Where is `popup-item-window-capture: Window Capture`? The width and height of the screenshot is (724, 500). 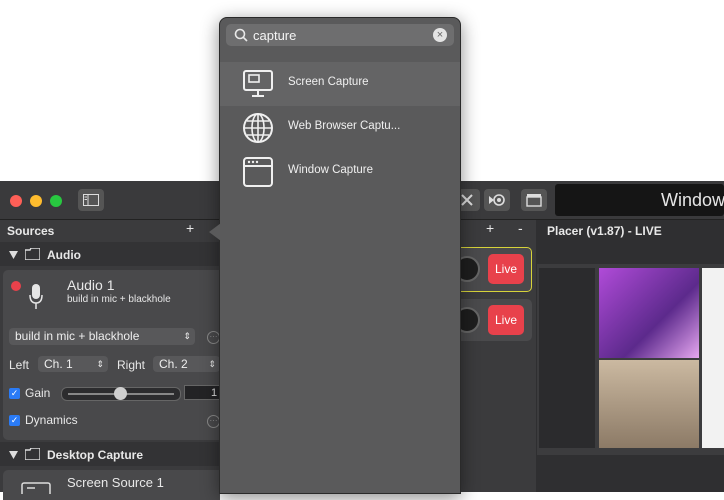 popup-item-window-capture: Window Capture is located at coordinates (340, 172).